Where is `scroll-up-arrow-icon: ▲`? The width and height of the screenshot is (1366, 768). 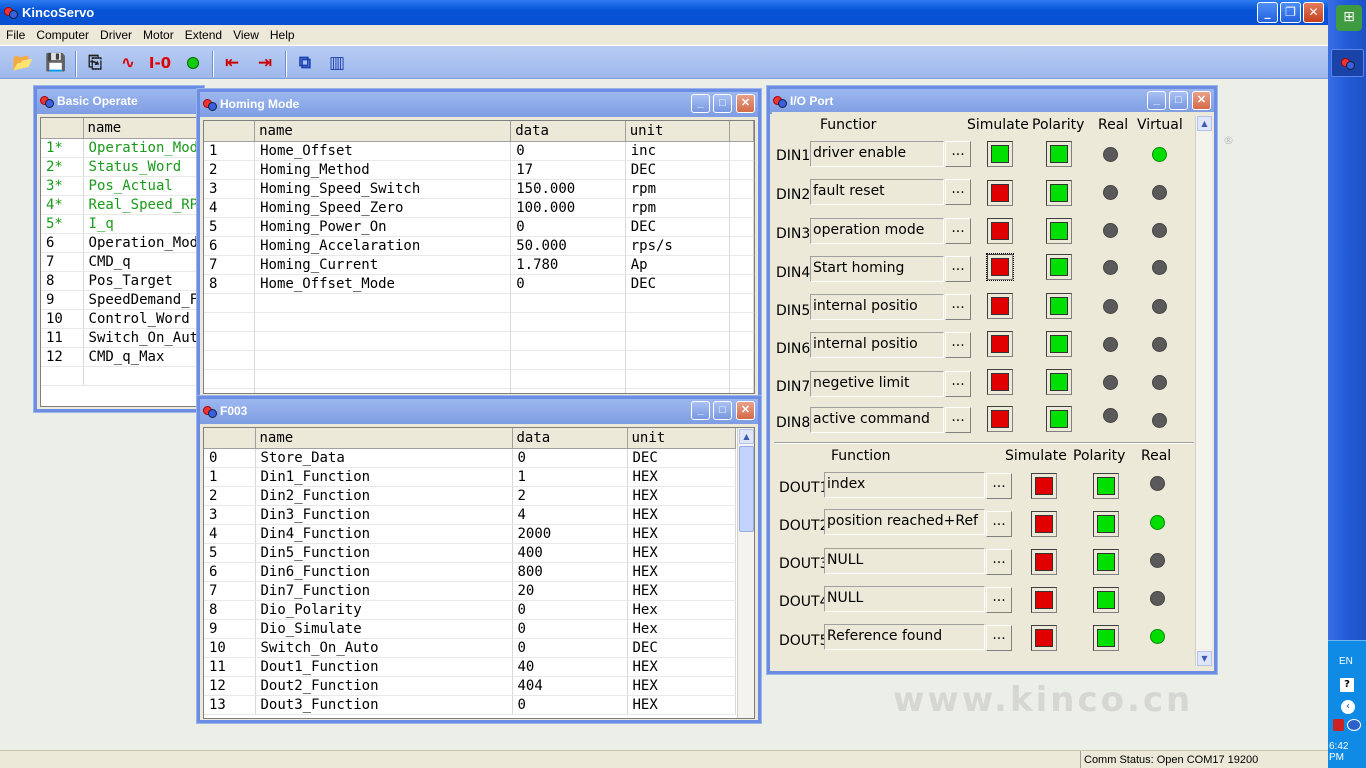 scroll-up-arrow-icon: ▲ is located at coordinates (1204, 123).